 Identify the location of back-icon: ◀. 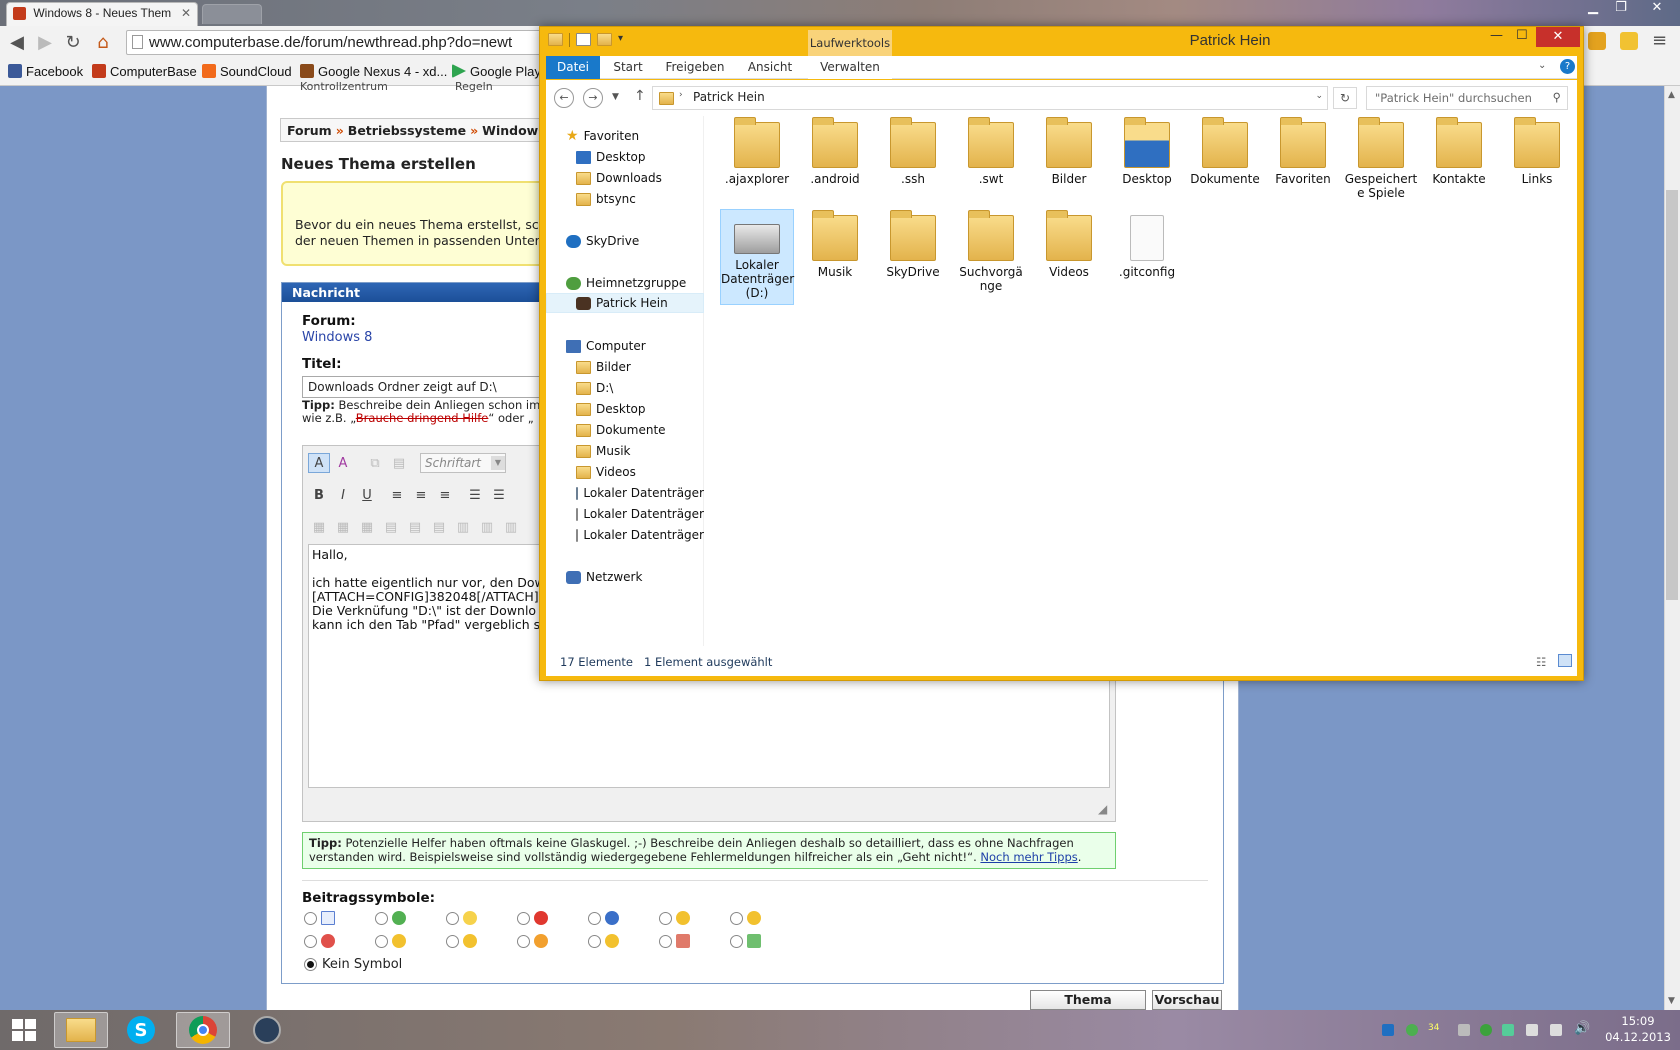
(17, 43).